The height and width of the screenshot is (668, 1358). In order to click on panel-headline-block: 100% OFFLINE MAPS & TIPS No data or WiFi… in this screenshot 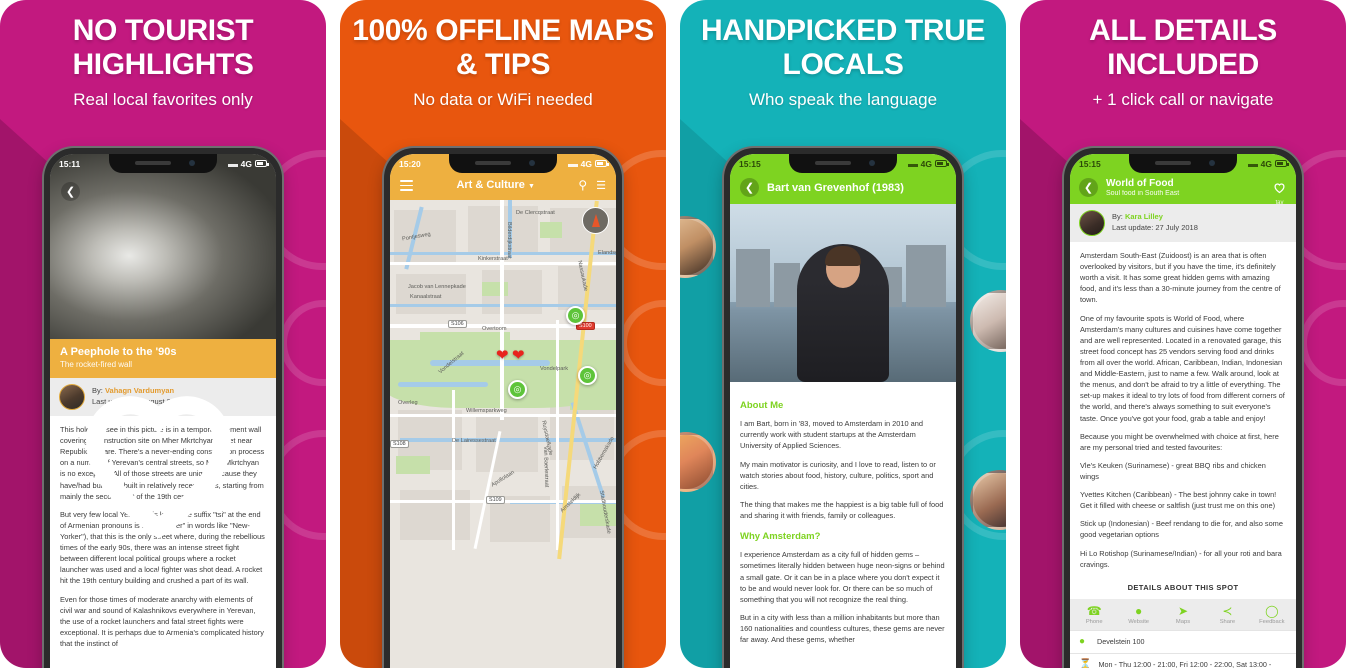, I will do `click(503, 55)`.